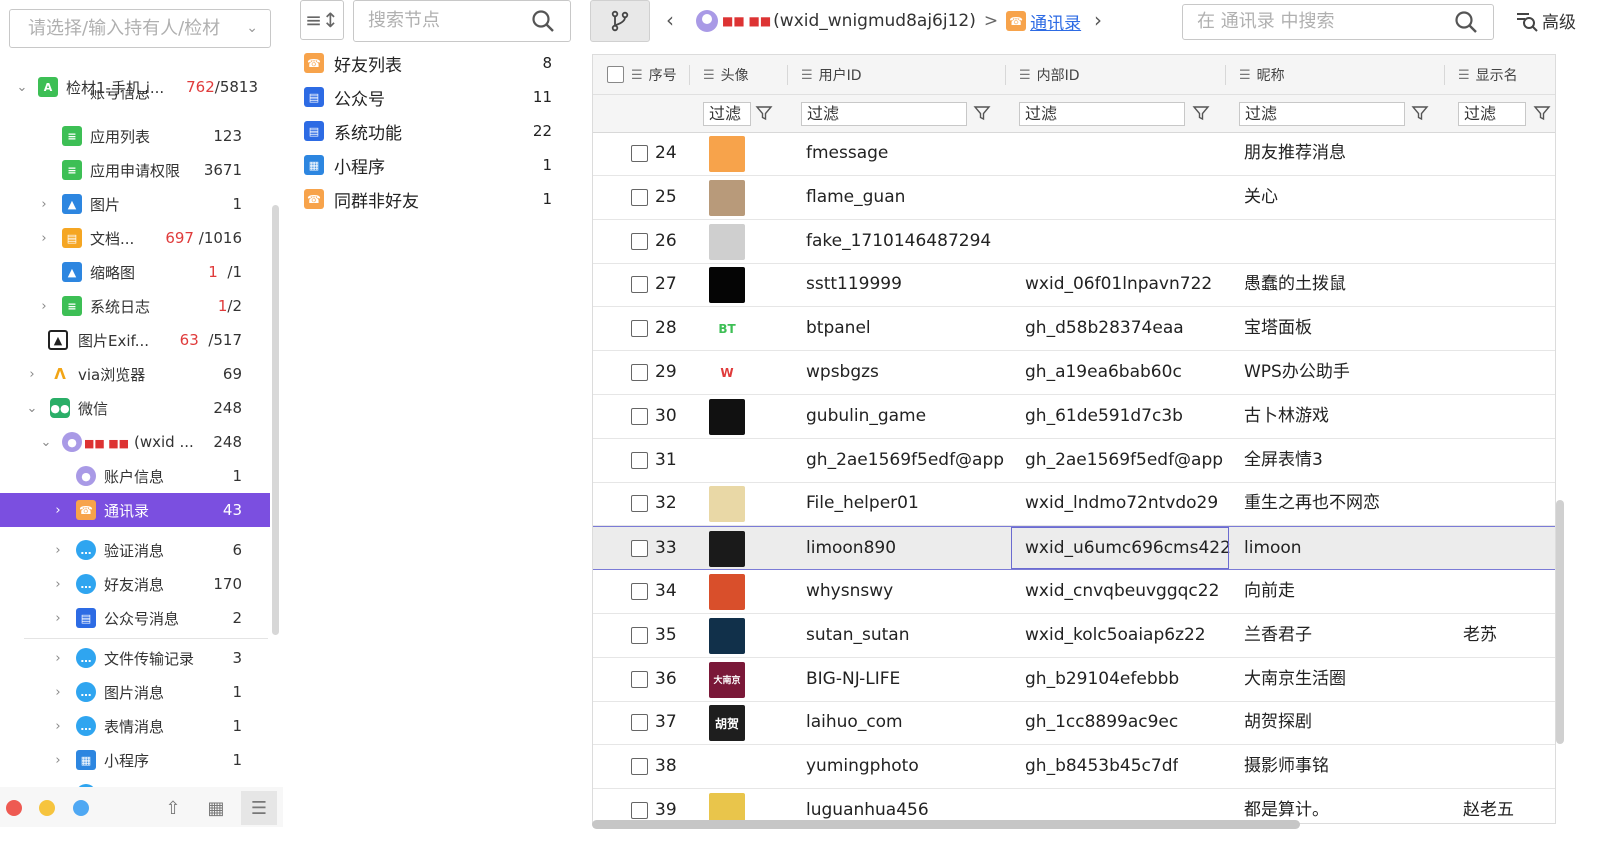 This screenshot has height=865, width=1612. What do you see at coordinates (1312, 503) in the screenshot?
I see `cell-nickname: 重生之再也不网恋` at bounding box center [1312, 503].